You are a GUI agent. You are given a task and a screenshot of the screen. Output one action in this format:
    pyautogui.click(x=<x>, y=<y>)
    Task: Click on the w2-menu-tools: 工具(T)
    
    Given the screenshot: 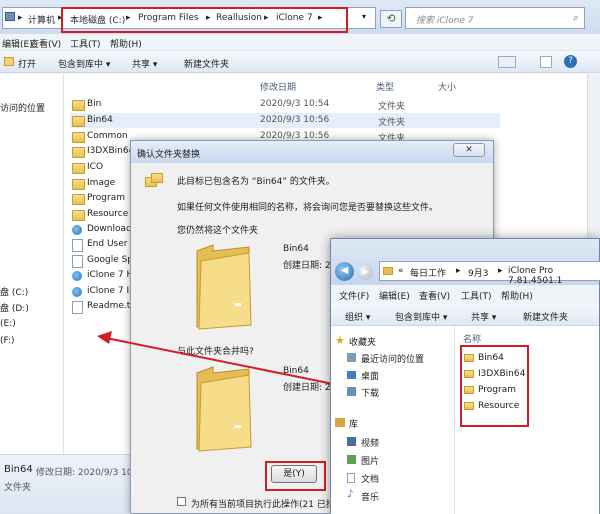 What is the action you would take?
    pyautogui.click(x=476, y=295)
    